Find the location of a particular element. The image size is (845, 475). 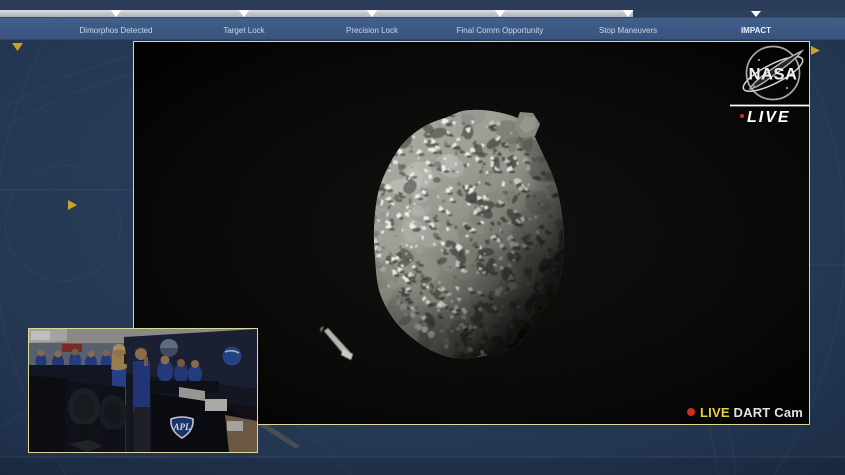

svg-text: Stop Maneuvers is located at coordinates (628, 30).